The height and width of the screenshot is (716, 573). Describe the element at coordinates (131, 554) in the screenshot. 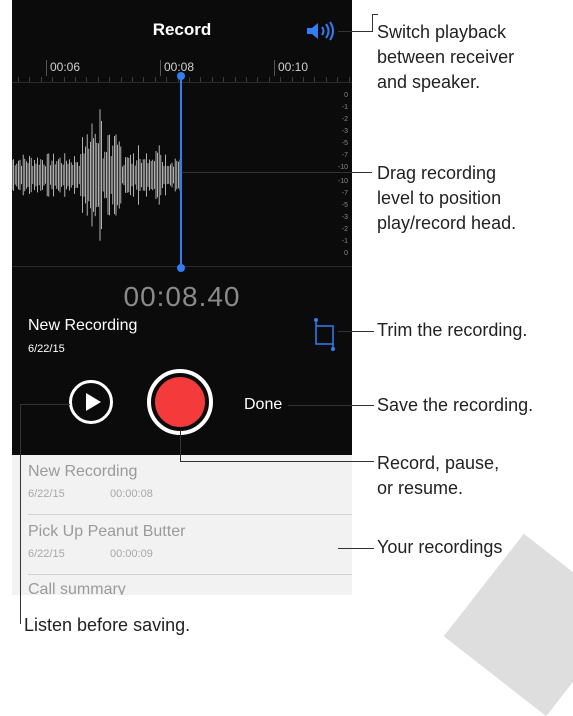

I see `list-item-duration: 00:00:09` at that location.